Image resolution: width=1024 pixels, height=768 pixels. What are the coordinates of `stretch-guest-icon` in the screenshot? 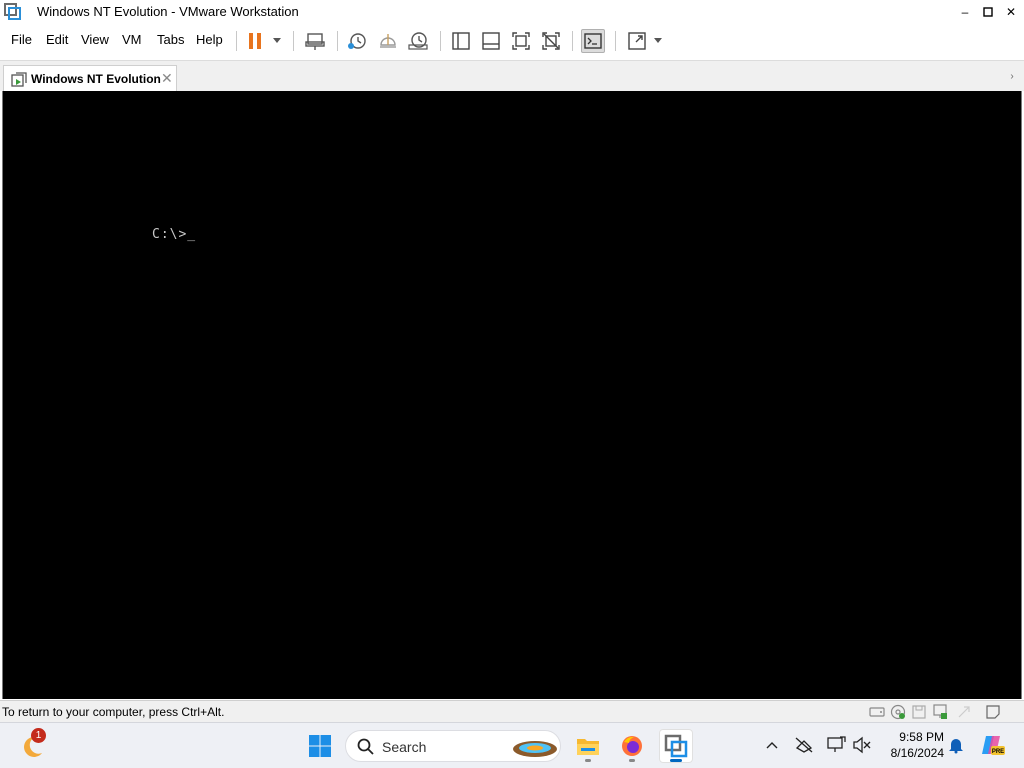 It's located at (637, 41).